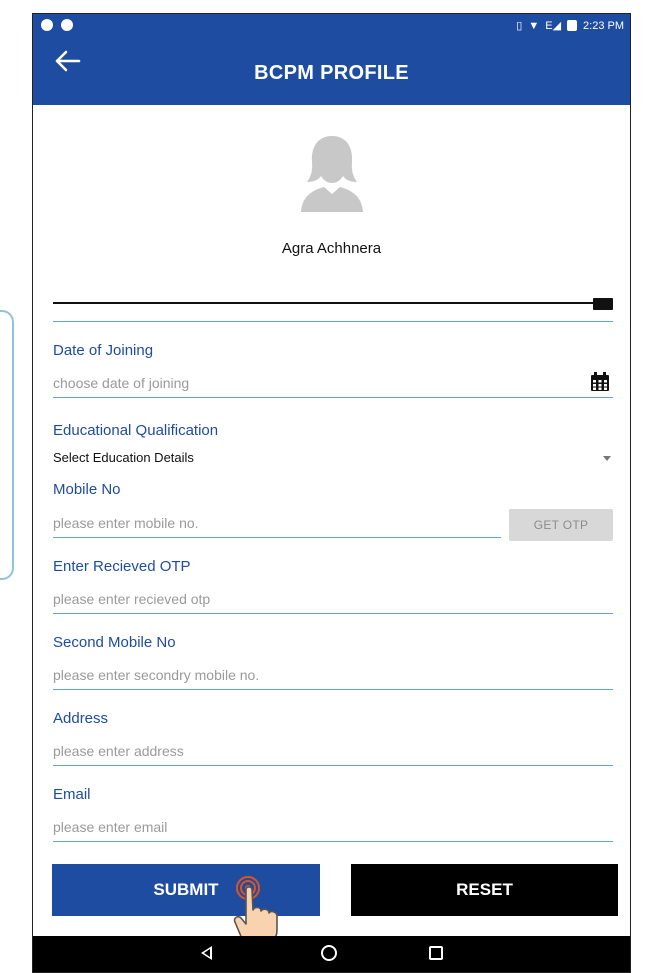 This screenshot has width=647, height=973. Describe the element at coordinates (534, 25) in the screenshot. I see `wifi-icon: ▼` at that location.